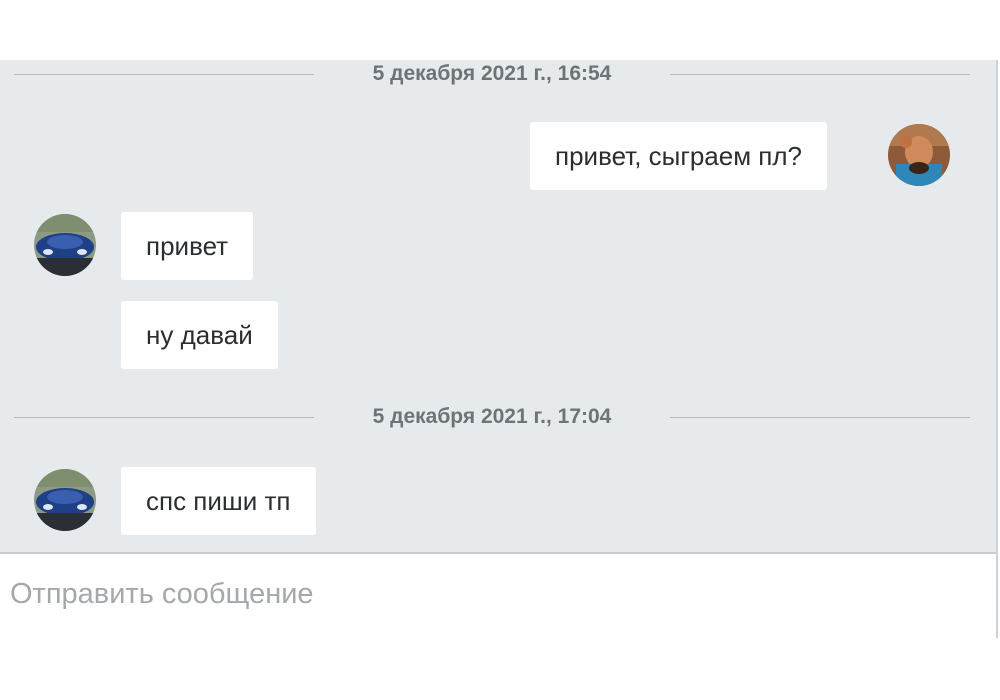  Describe the element at coordinates (199, 335) in the screenshot. I see `incoming-message-bubble: ну давай` at that location.